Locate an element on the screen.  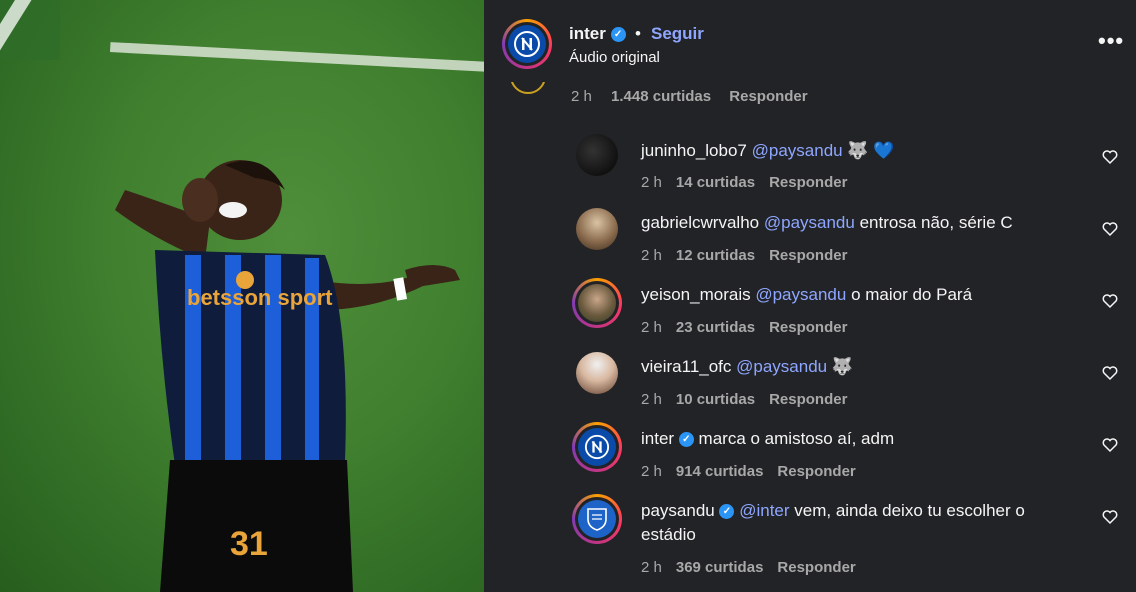
inter-avatar is located at coordinates (527, 44).